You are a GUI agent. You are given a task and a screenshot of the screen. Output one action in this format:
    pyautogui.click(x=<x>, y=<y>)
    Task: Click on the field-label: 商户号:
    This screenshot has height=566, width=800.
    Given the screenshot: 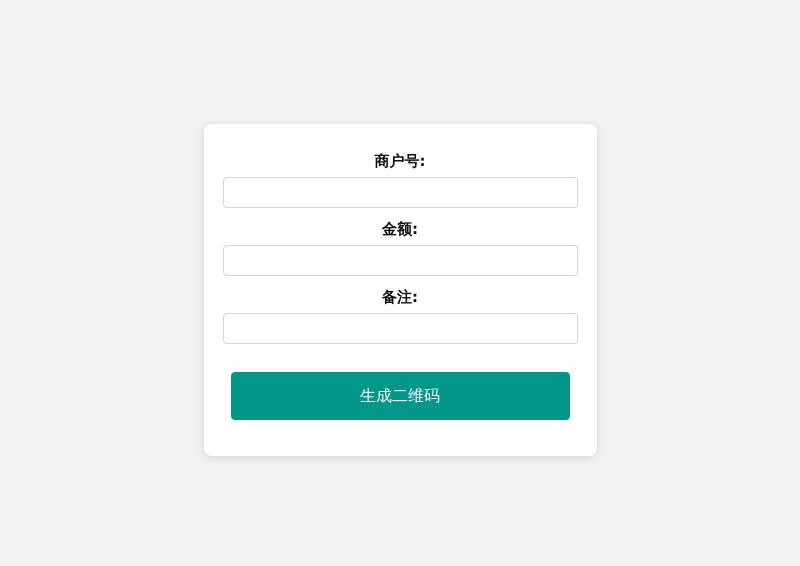 What is the action you would take?
    pyautogui.click(x=400, y=161)
    